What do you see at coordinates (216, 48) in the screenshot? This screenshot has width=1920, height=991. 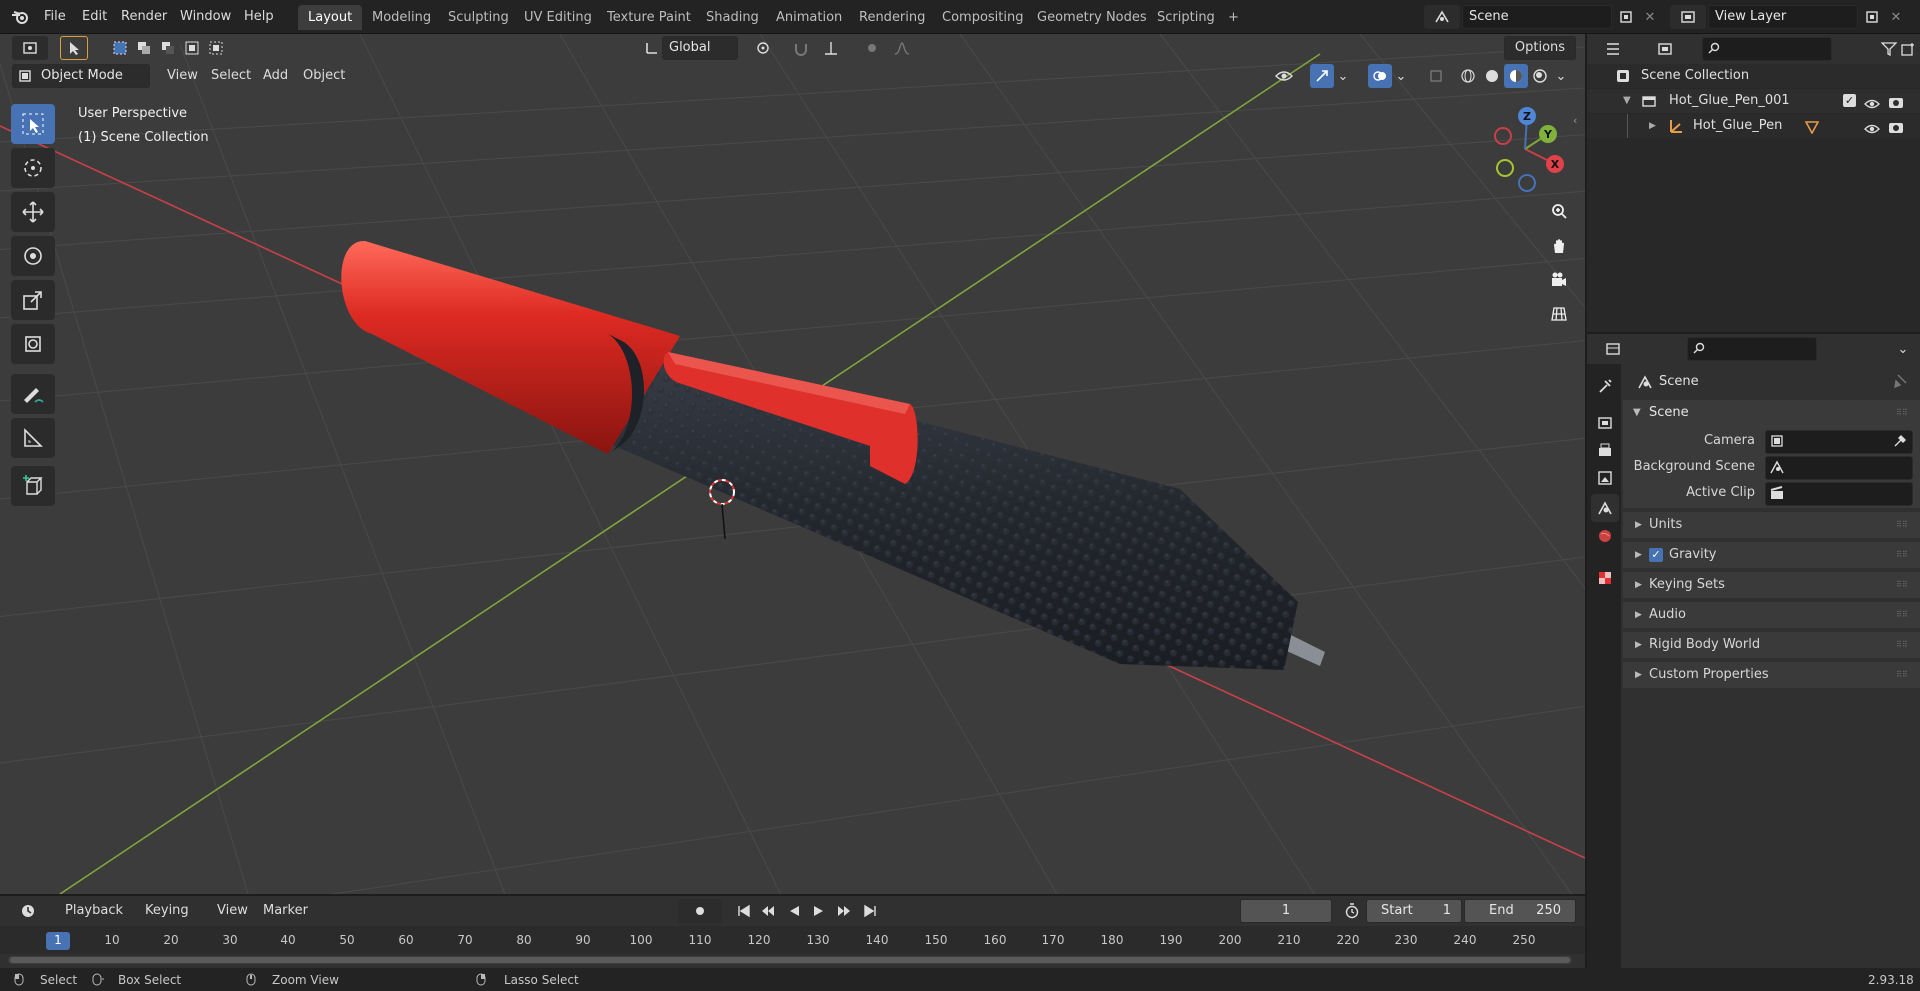 I see `select-intersect-icon` at bounding box center [216, 48].